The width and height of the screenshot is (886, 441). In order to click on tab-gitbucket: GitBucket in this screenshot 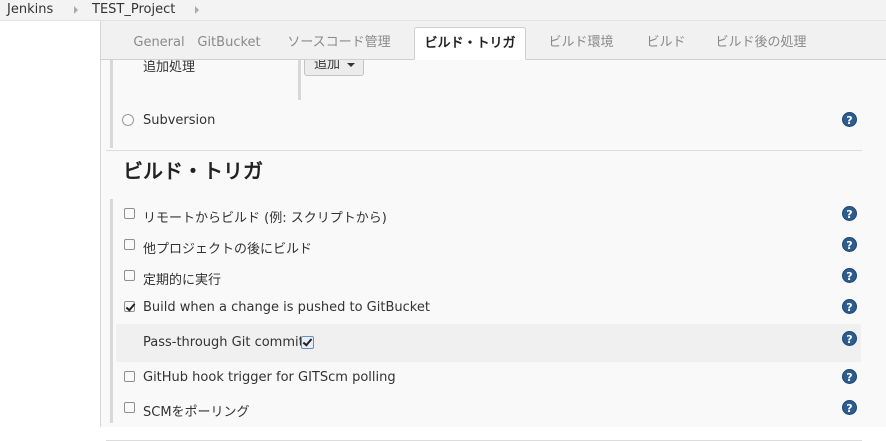, I will do `click(229, 43)`.